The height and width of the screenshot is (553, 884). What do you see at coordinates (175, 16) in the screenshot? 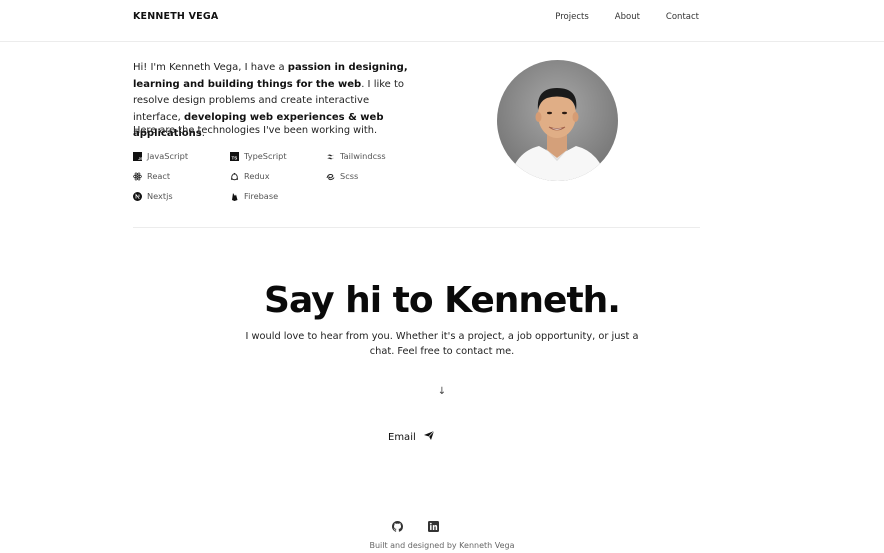
I see `brand-logo-text: KENNETH VEGA` at bounding box center [175, 16].